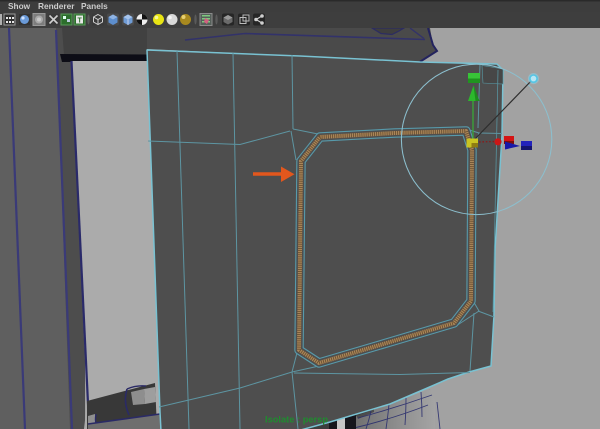 The height and width of the screenshot is (429, 600). Describe the element at coordinates (19, 6) in the screenshot. I see `svg-text: Show` at that location.